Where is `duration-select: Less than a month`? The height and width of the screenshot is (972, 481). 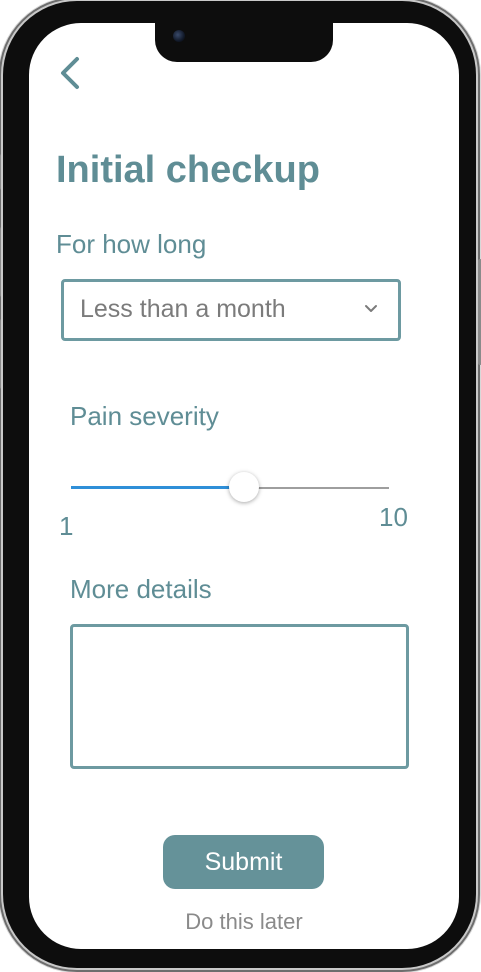
duration-select: Less than a month is located at coordinates (231, 310).